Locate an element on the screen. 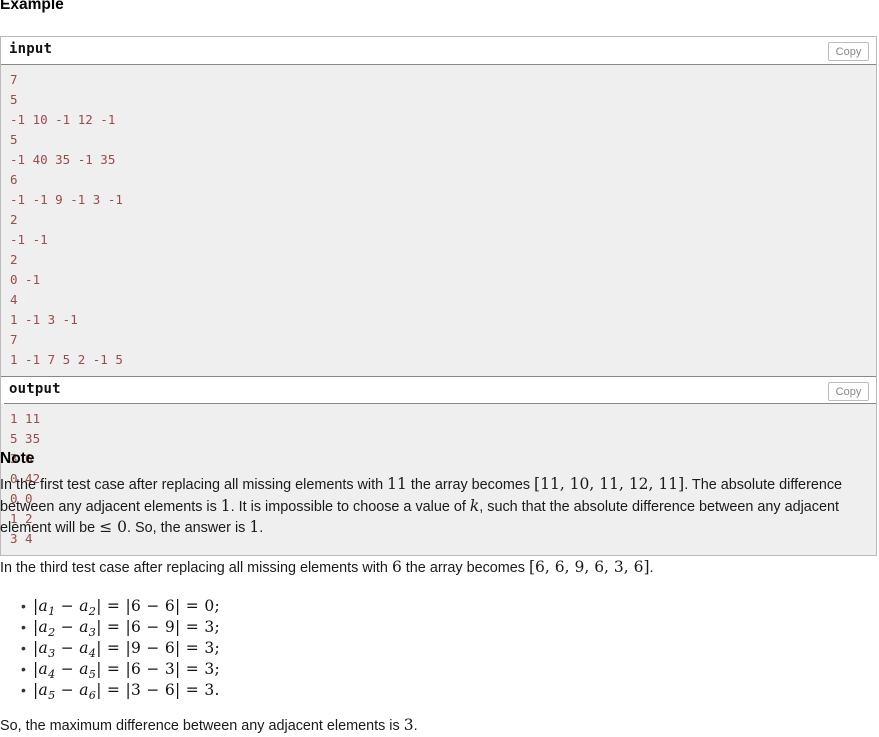 This screenshot has width=879, height=737. copy-input-button: Copy is located at coordinates (848, 51).